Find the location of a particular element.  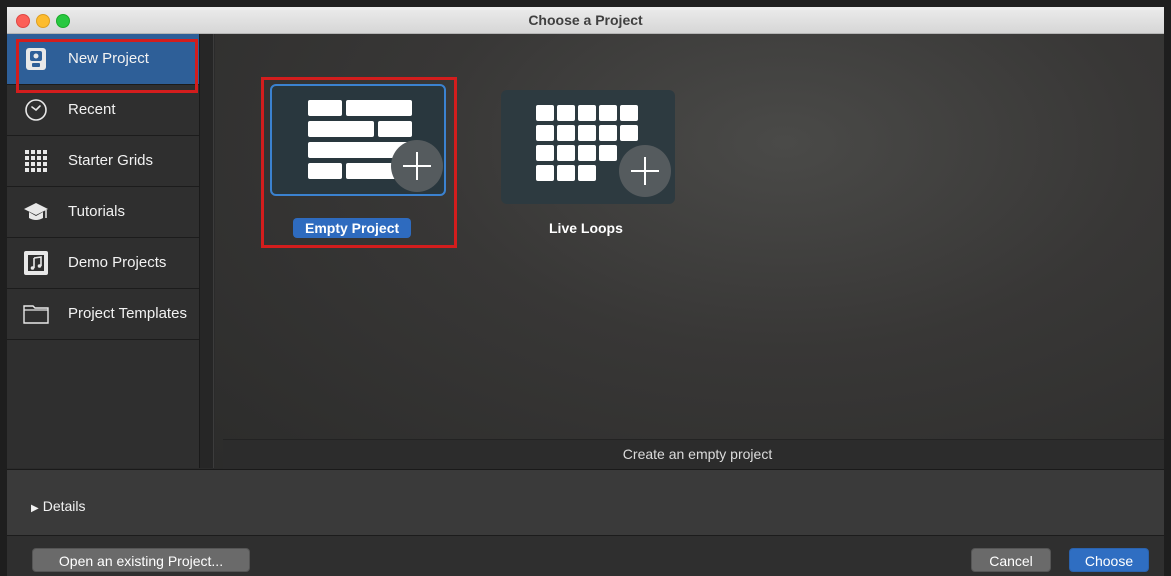

sidebar-item-tutorials: Tutorials is located at coordinates (103, 212).